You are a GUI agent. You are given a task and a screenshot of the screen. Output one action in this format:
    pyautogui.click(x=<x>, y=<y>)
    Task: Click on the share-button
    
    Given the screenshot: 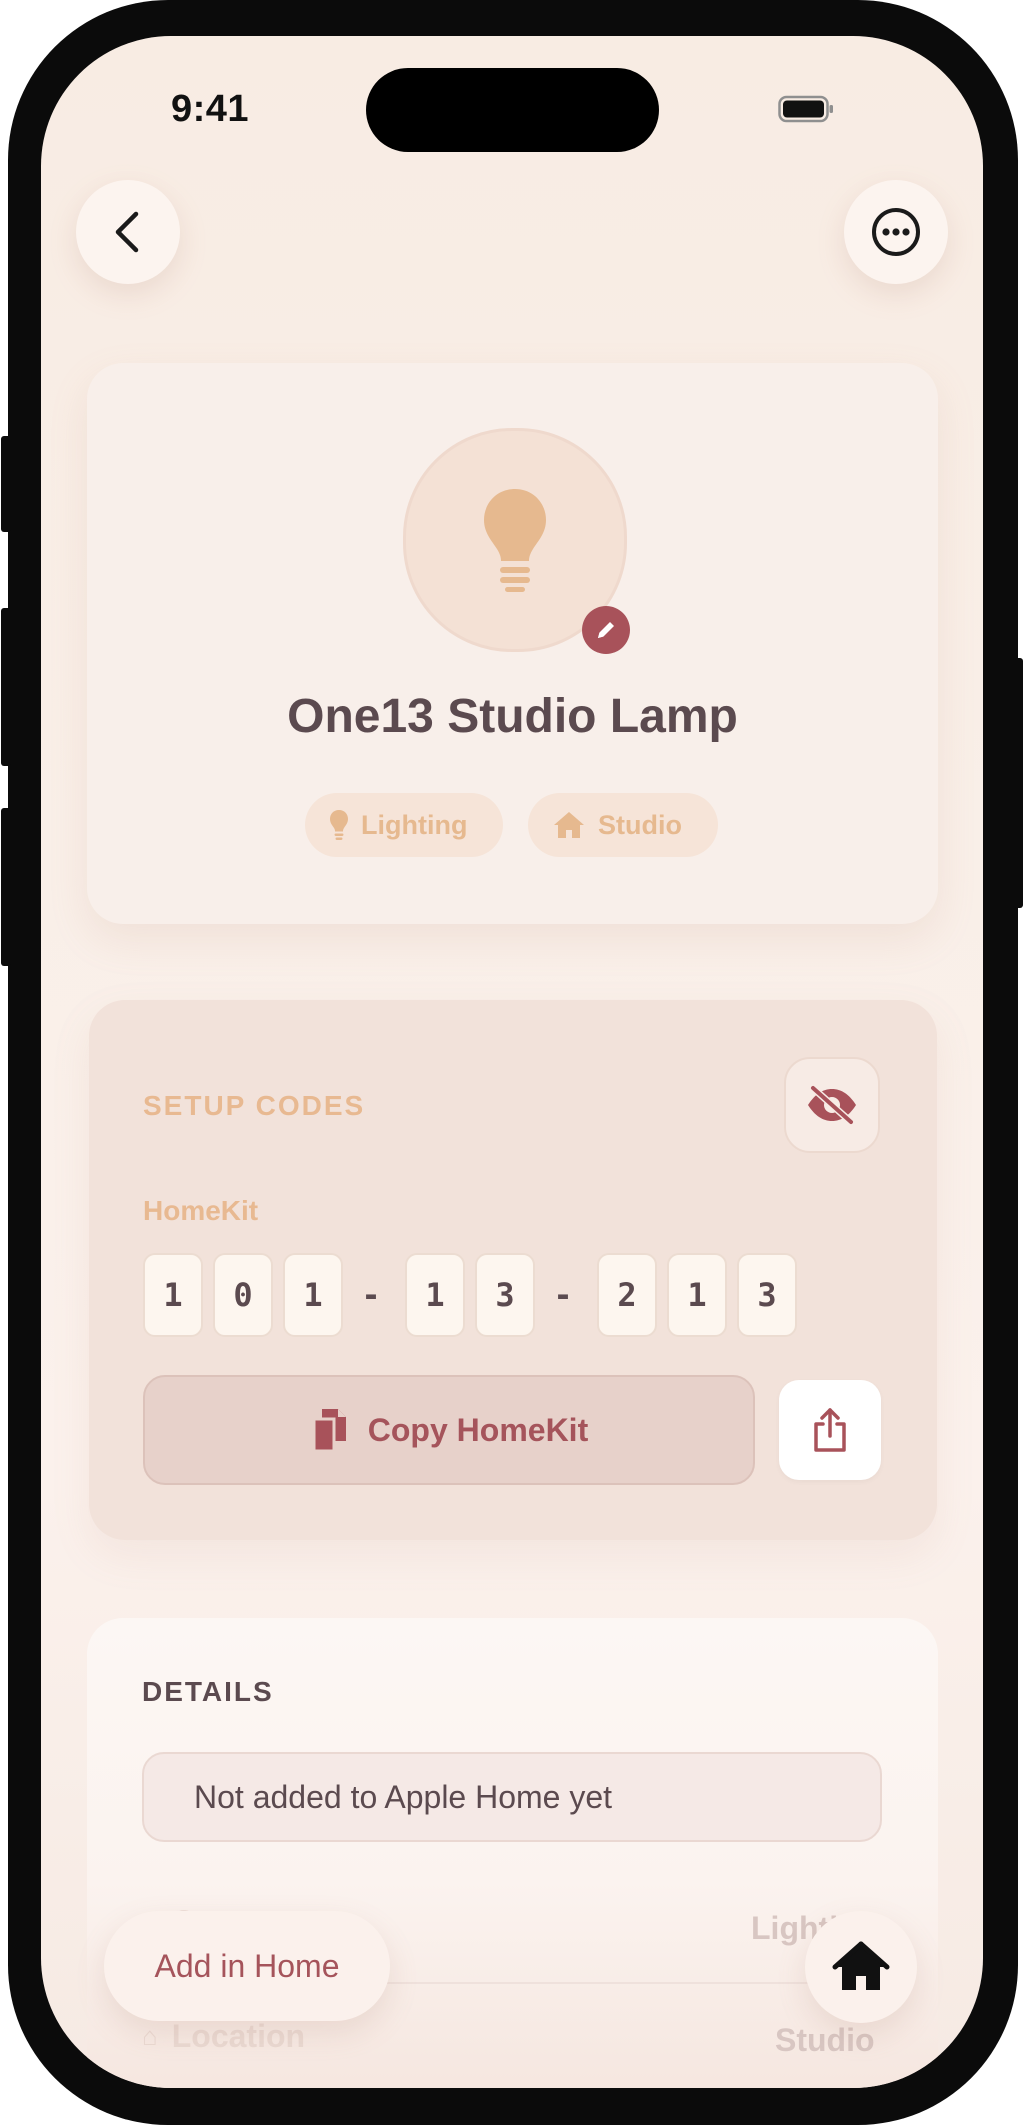 What is the action you would take?
    pyautogui.click(x=830, y=1430)
    